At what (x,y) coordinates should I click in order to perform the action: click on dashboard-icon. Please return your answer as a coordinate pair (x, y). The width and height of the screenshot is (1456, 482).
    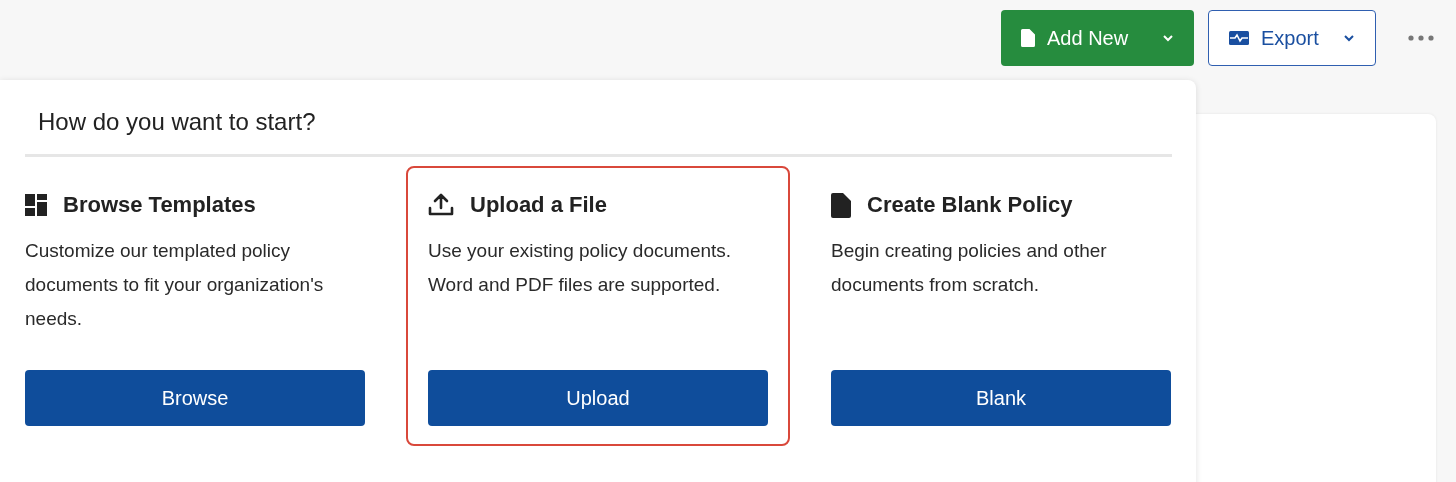
    Looking at the image, I should click on (36, 205).